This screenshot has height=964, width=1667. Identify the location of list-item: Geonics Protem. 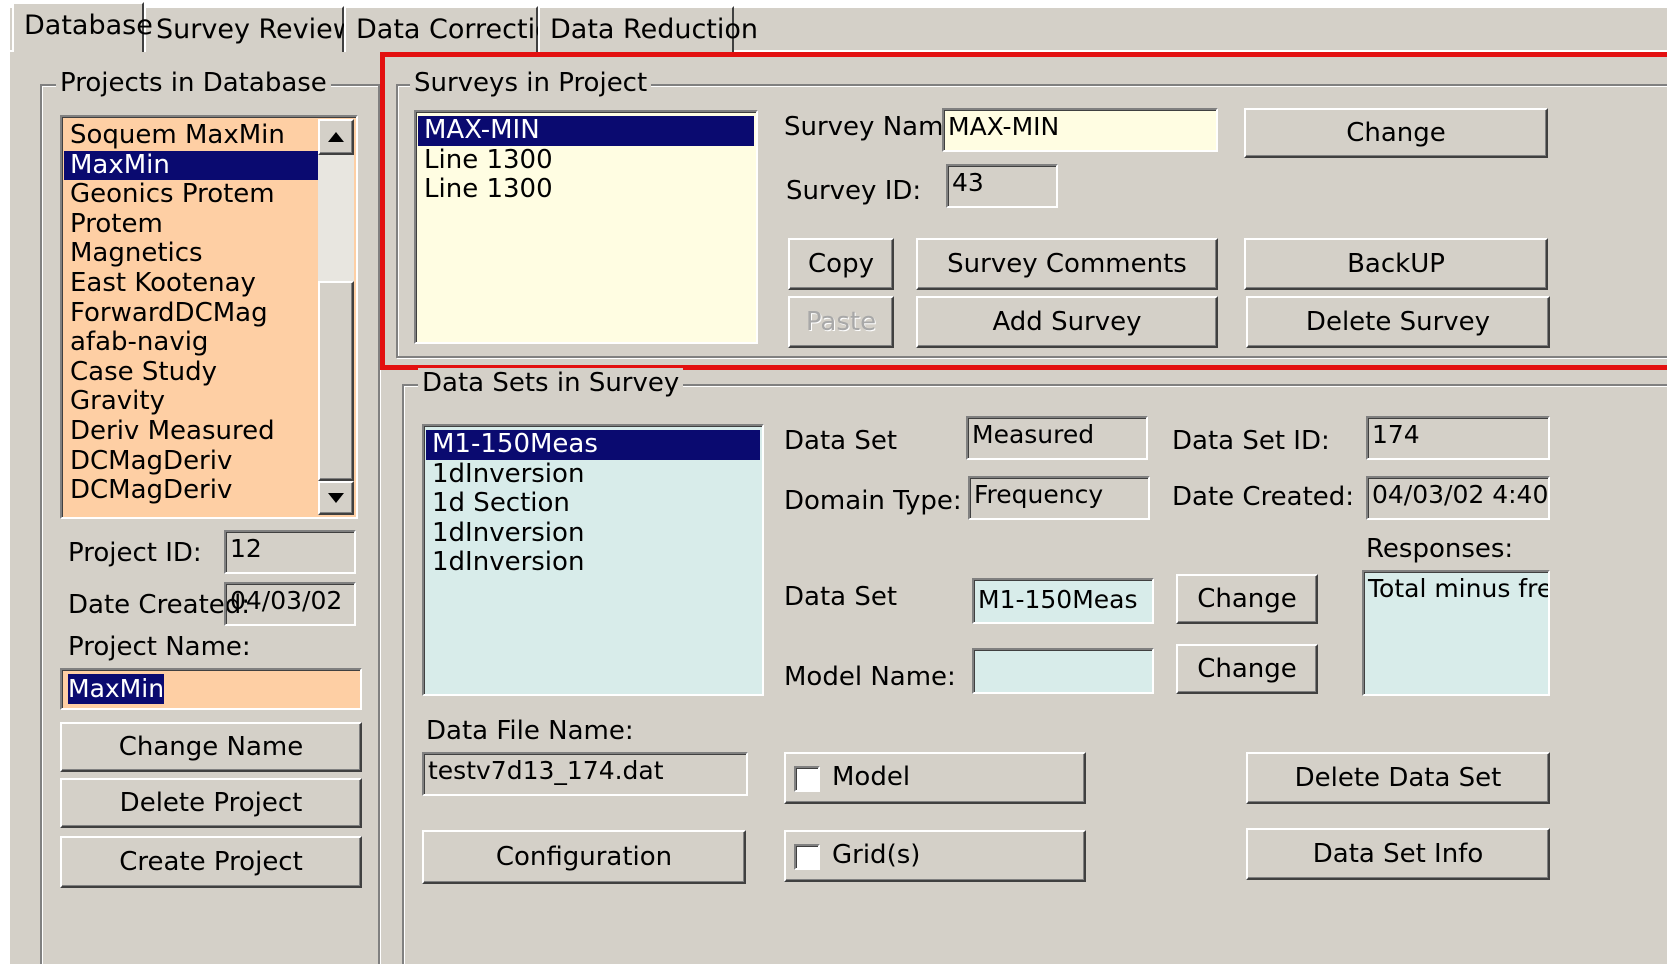
(191, 195).